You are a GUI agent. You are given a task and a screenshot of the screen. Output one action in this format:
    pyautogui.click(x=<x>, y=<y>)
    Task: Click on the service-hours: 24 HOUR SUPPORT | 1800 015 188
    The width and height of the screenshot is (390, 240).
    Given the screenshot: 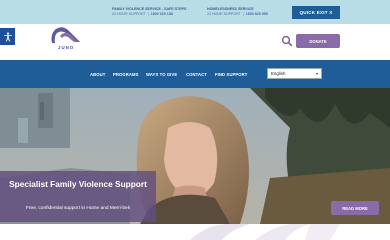 What is the action you would take?
    pyautogui.click(x=142, y=14)
    